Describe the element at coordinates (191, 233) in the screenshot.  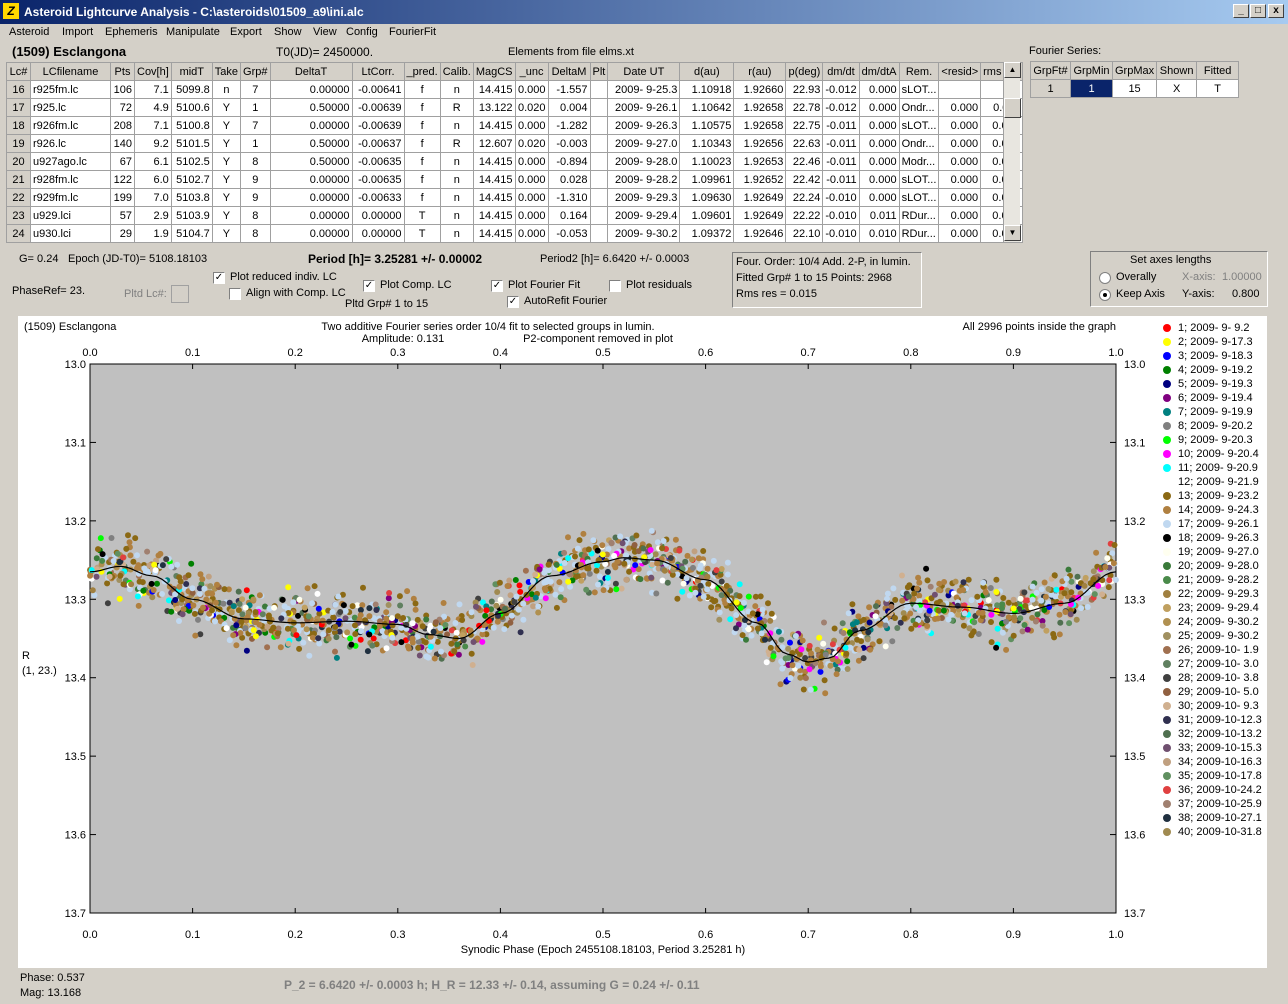
I see `table-cell: 5104.7` at that location.